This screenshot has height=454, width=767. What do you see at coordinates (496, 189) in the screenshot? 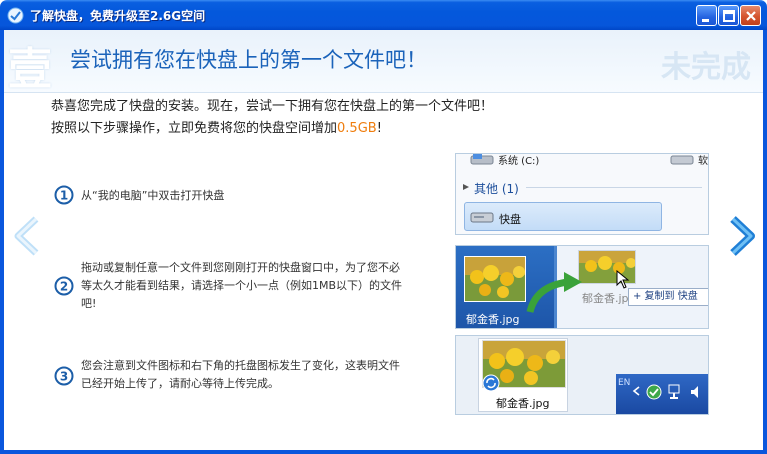
I see `group-other-label: 其他 (1)` at bounding box center [496, 189].